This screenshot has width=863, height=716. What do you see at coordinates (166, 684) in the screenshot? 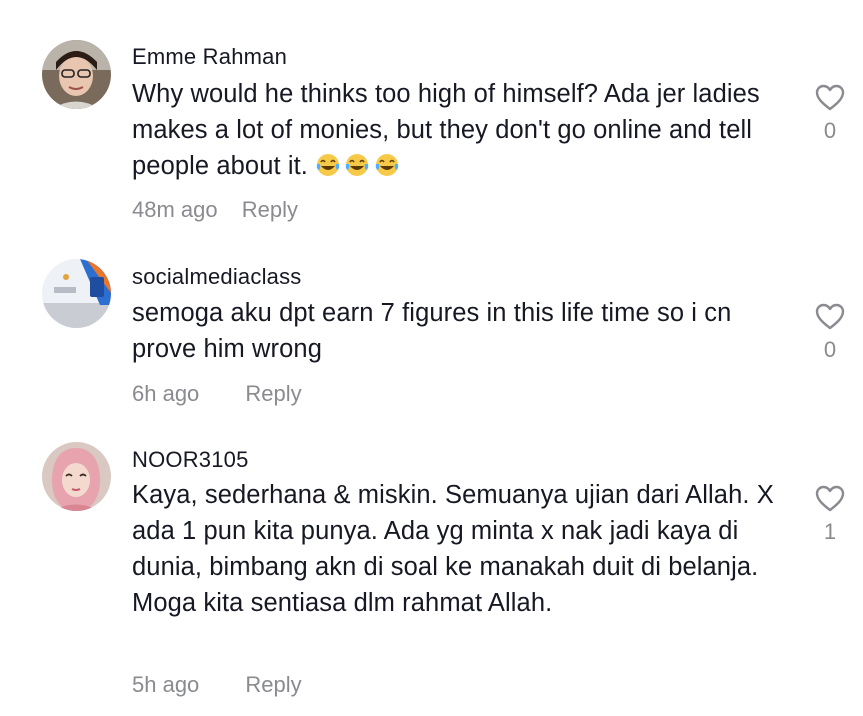
I see `comment-time: 5h ago` at bounding box center [166, 684].